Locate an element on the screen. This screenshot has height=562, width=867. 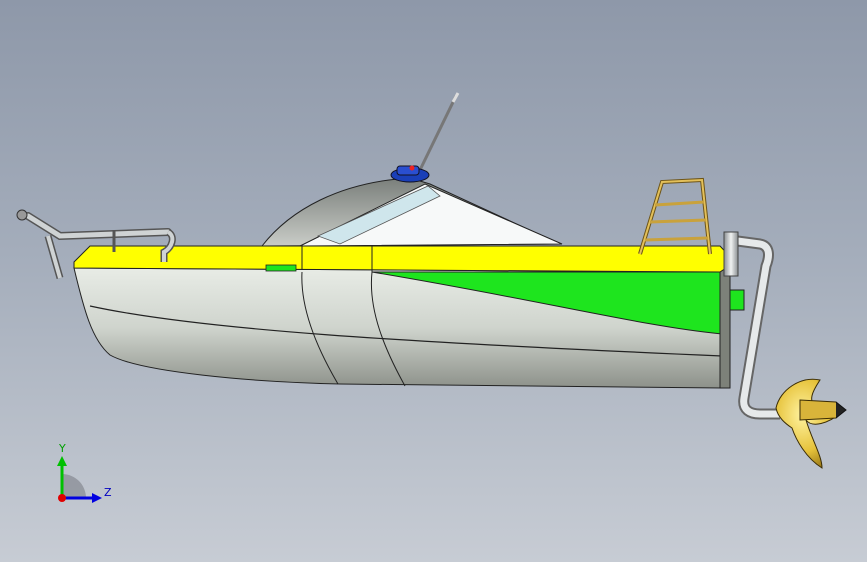
deck is located at coordinates (404, 259).